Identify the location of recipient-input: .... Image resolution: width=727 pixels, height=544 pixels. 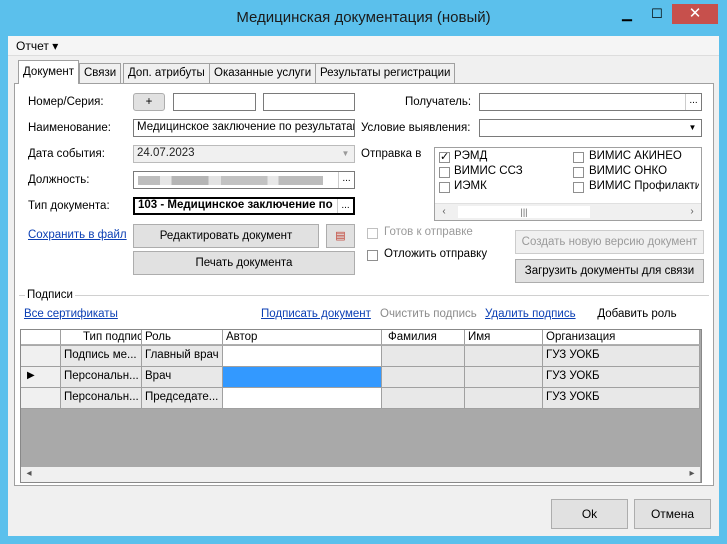
(590, 102).